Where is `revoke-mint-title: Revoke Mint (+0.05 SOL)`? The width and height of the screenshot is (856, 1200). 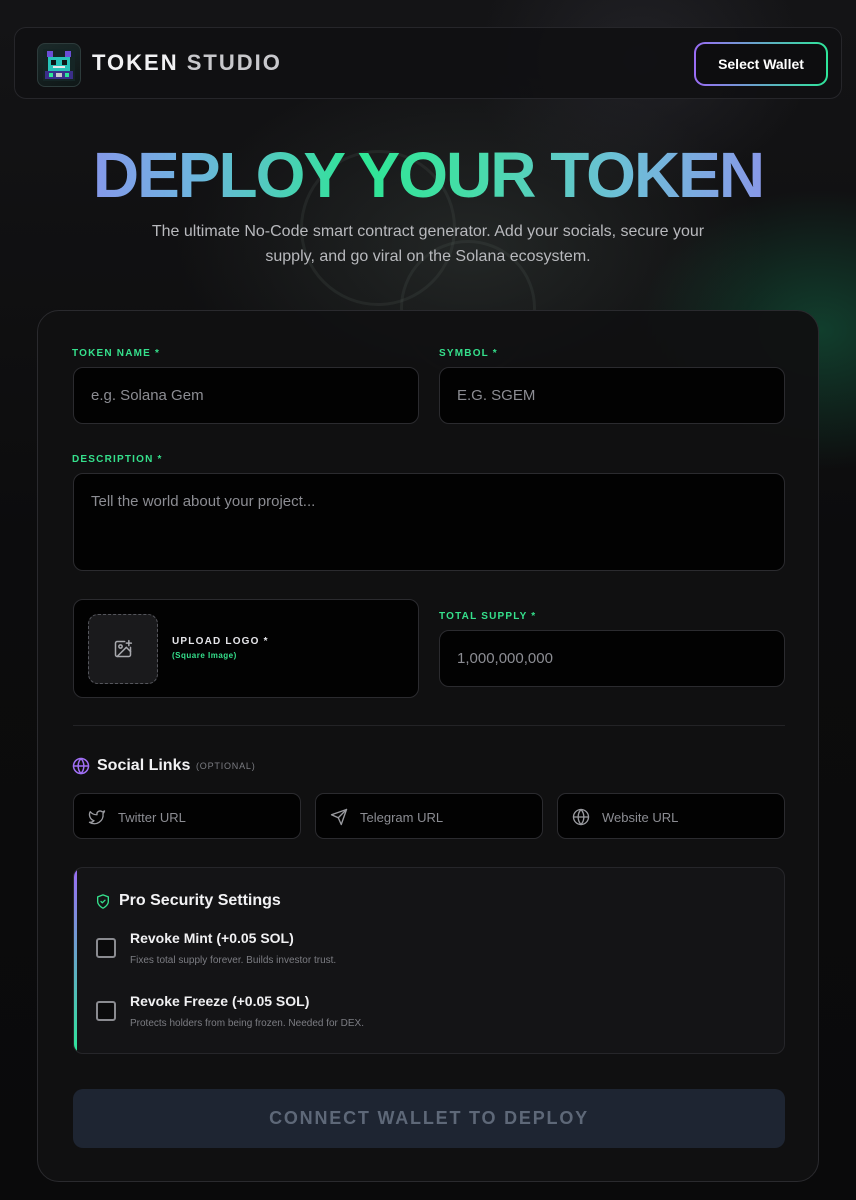
revoke-mint-title: Revoke Mint (+0.05 SOL) is located at coordinates (212, 938).